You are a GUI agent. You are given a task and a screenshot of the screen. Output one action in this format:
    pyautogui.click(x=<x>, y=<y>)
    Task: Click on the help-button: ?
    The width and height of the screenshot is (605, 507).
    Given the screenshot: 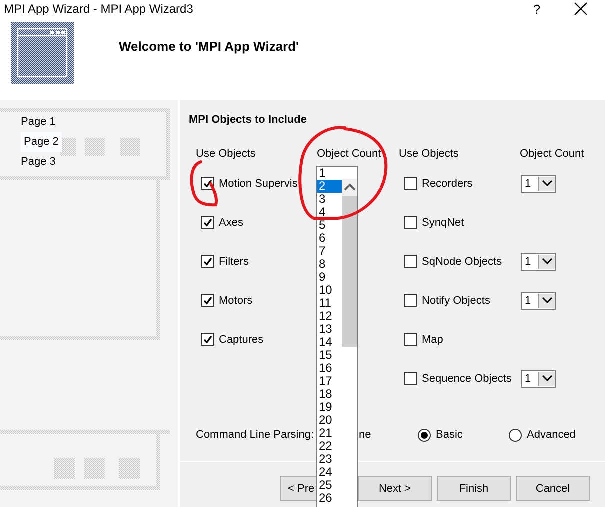 What is the action you would take?
    pyautogui.click(x=537, y=9)
    